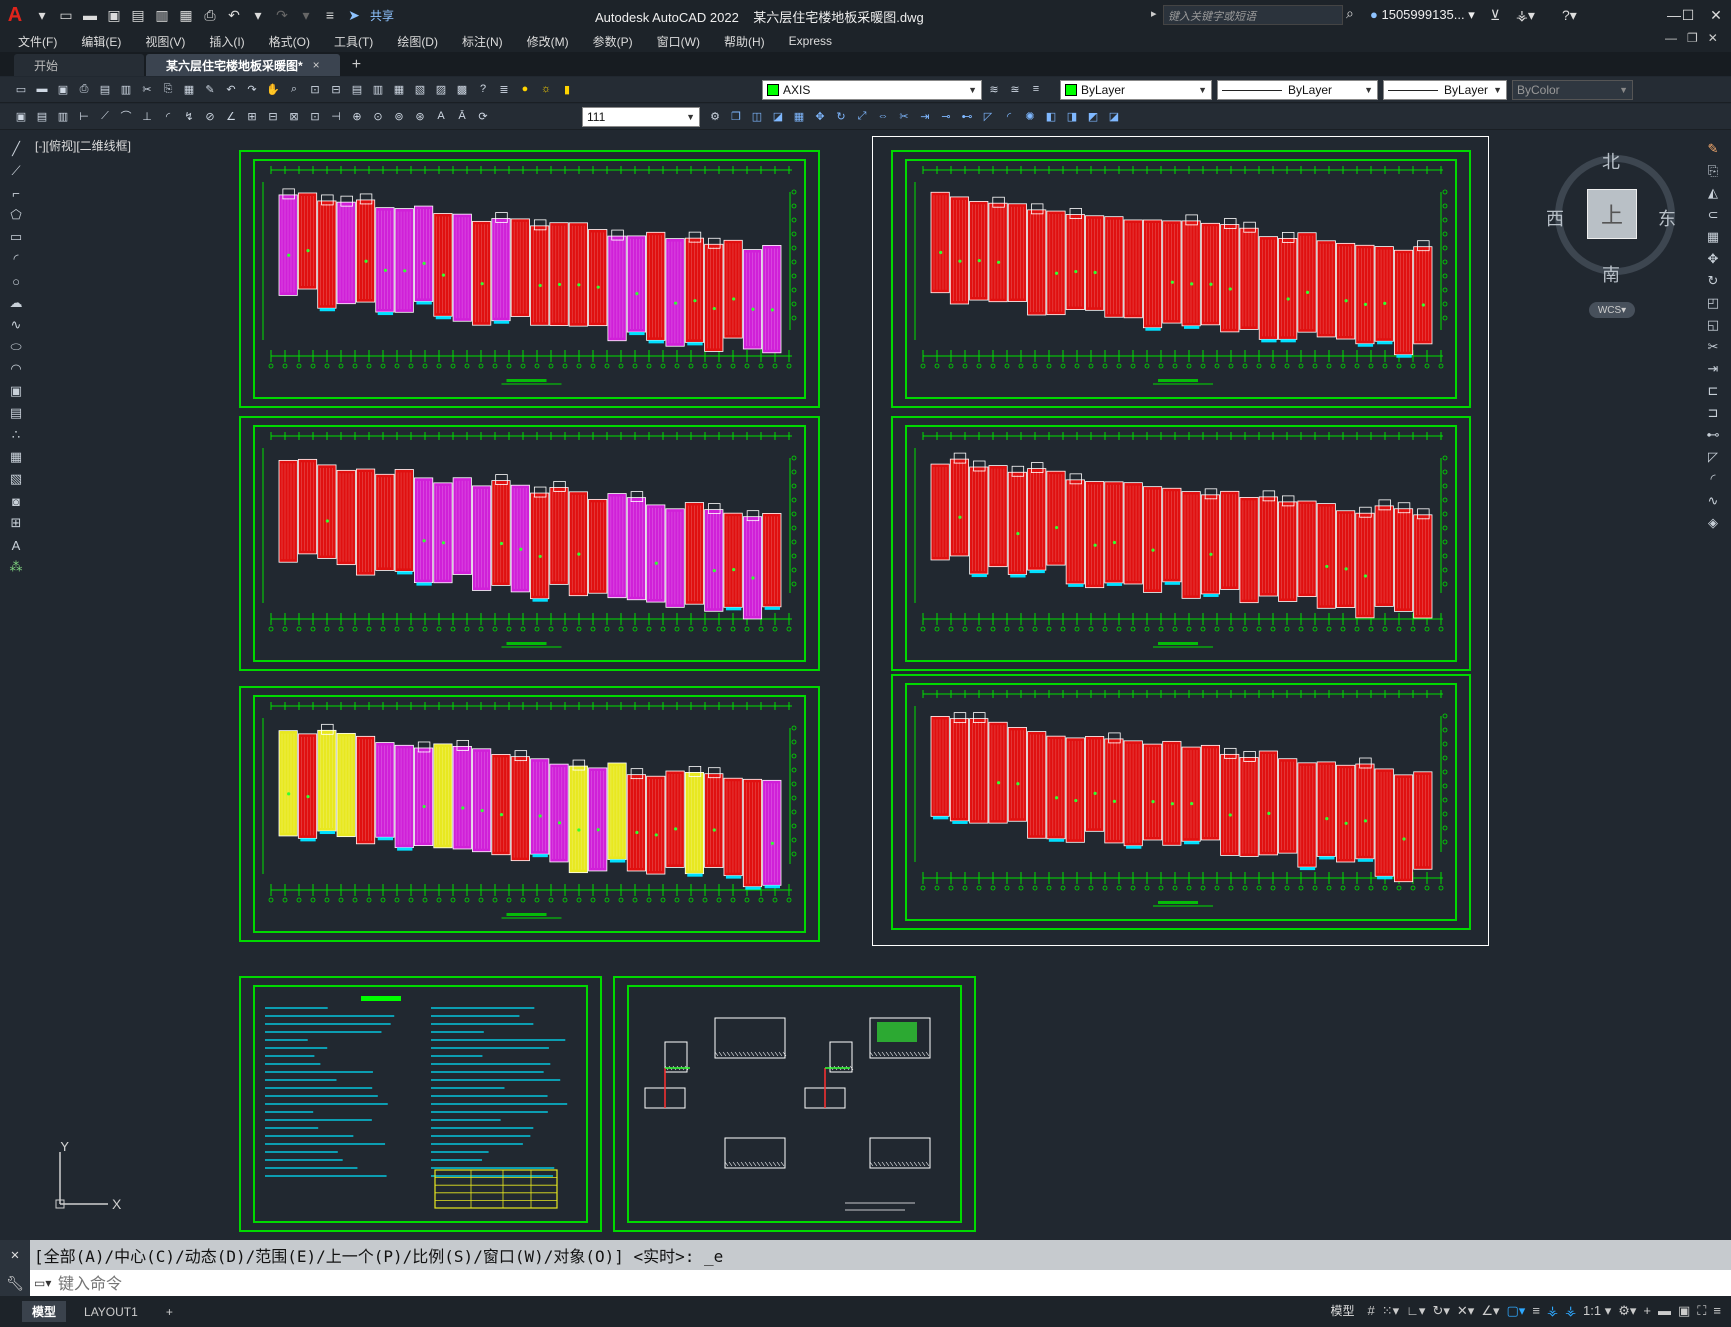  I want to click on auto-scale-icon: ⚶, so click(1570, 1311).